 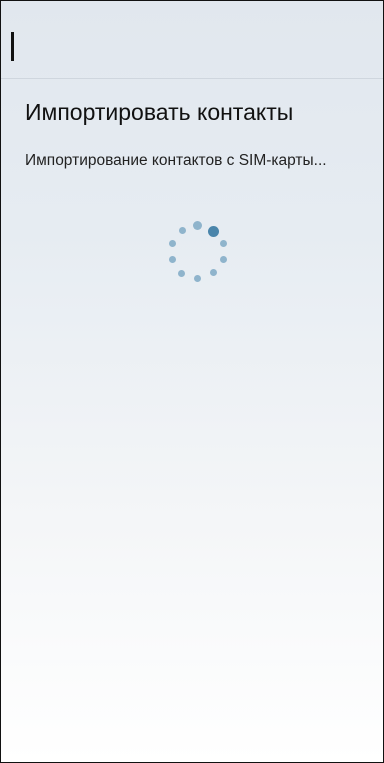 I want to click on loading-spinner-icon, so click(x=198, y=250).